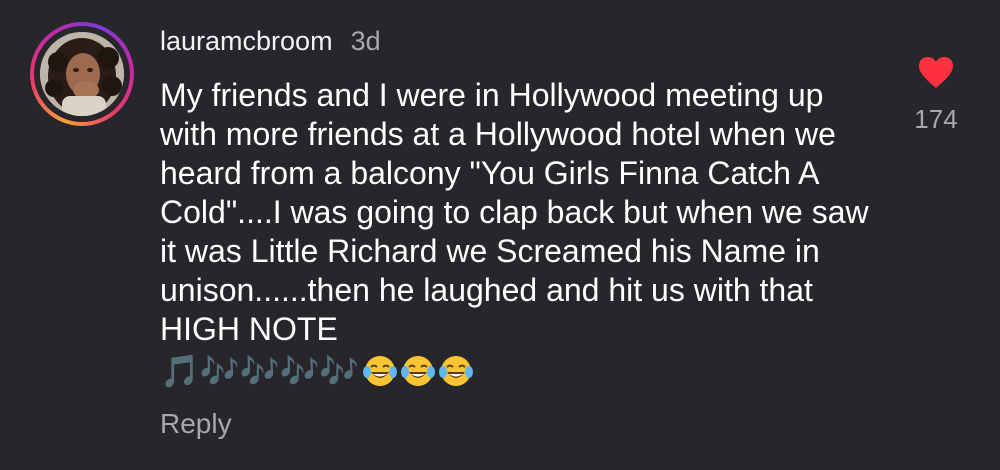 The image size is (1000, 470). What do you see at coordinates (936, 73) in the screenshot?
I see `heart-icon` at bounding box center [936, 73].